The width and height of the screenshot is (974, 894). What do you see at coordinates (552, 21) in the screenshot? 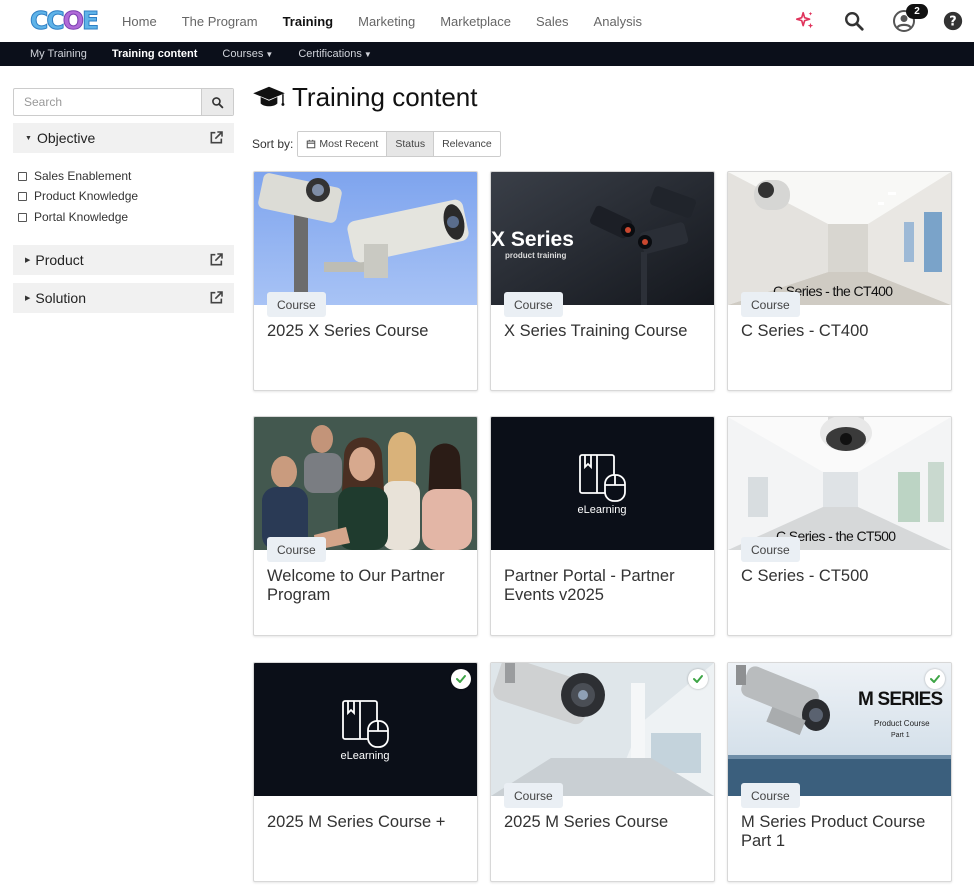
I see `nav-item-sales: Sales` at bounding box center [552, 21].